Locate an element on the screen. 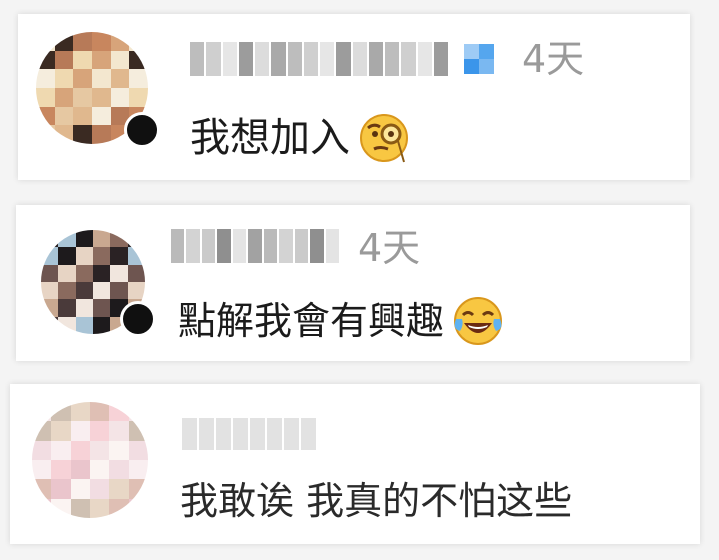 This screenshot has height=560, width=719. comment-text-row: 我敢诶 我真的不怕这些 is located at coordinates (376, 501).